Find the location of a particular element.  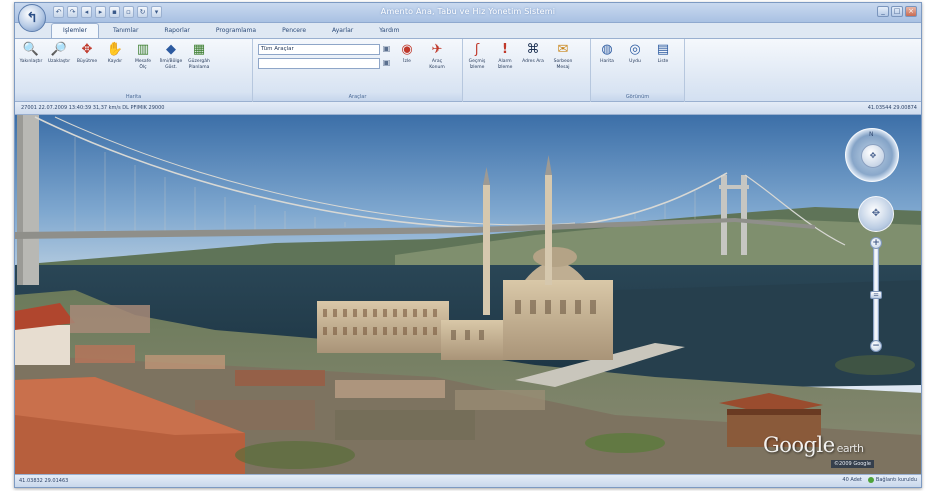

drag-button: ✋ Kaydır is located at coordinates (115, 53).